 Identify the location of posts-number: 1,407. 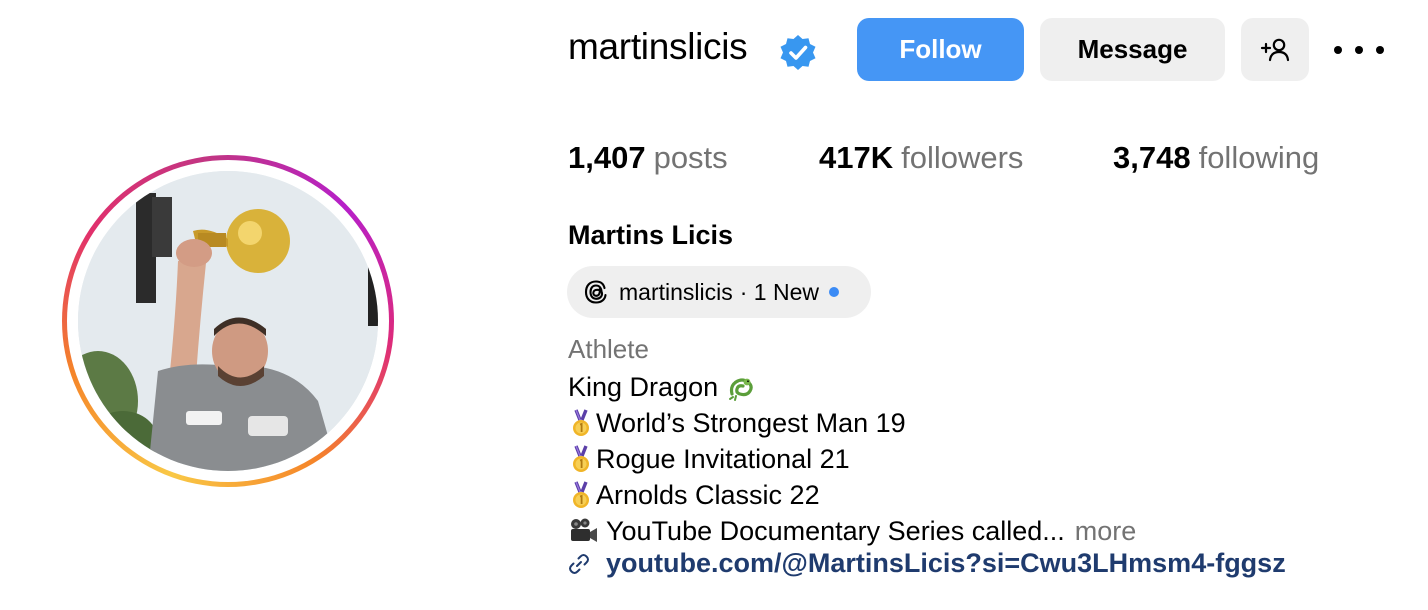
(607, 157).